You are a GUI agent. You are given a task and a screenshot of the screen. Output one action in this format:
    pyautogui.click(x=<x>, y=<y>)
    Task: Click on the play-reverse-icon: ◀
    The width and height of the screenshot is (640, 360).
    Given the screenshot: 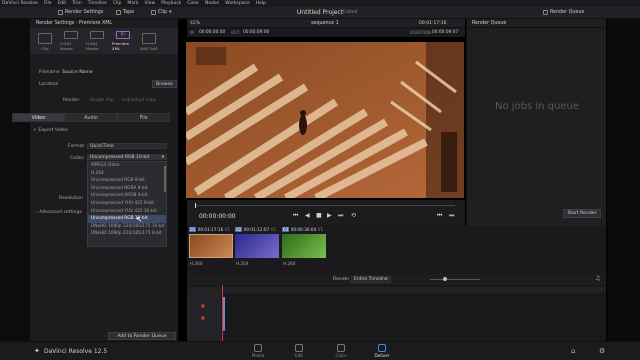 What is the action you would take?
    pyautogui.click(x=307, y=215)
    